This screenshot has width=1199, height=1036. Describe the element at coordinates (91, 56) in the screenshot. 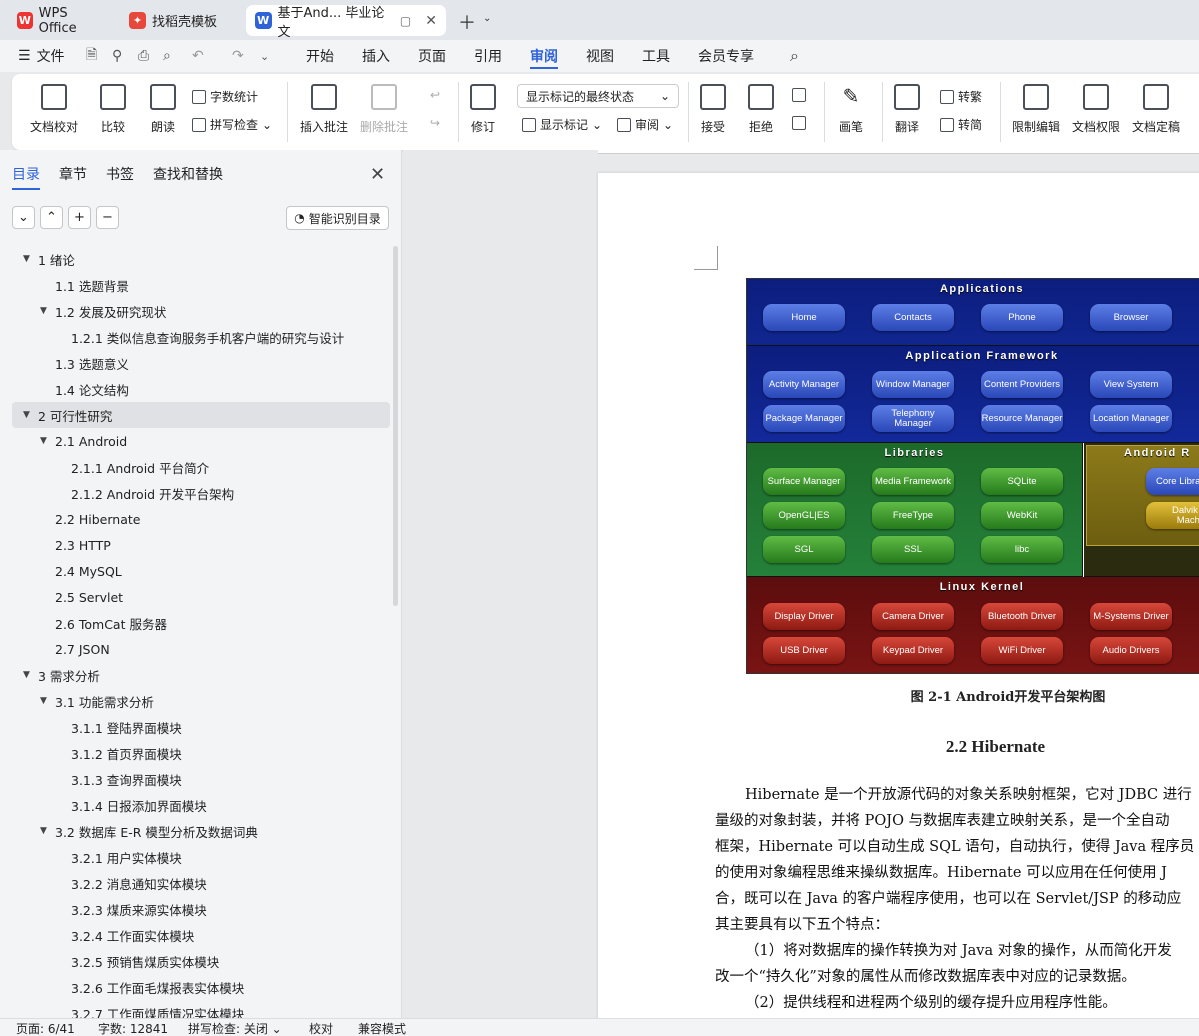

I see `save-icon: 🗎` at that location.